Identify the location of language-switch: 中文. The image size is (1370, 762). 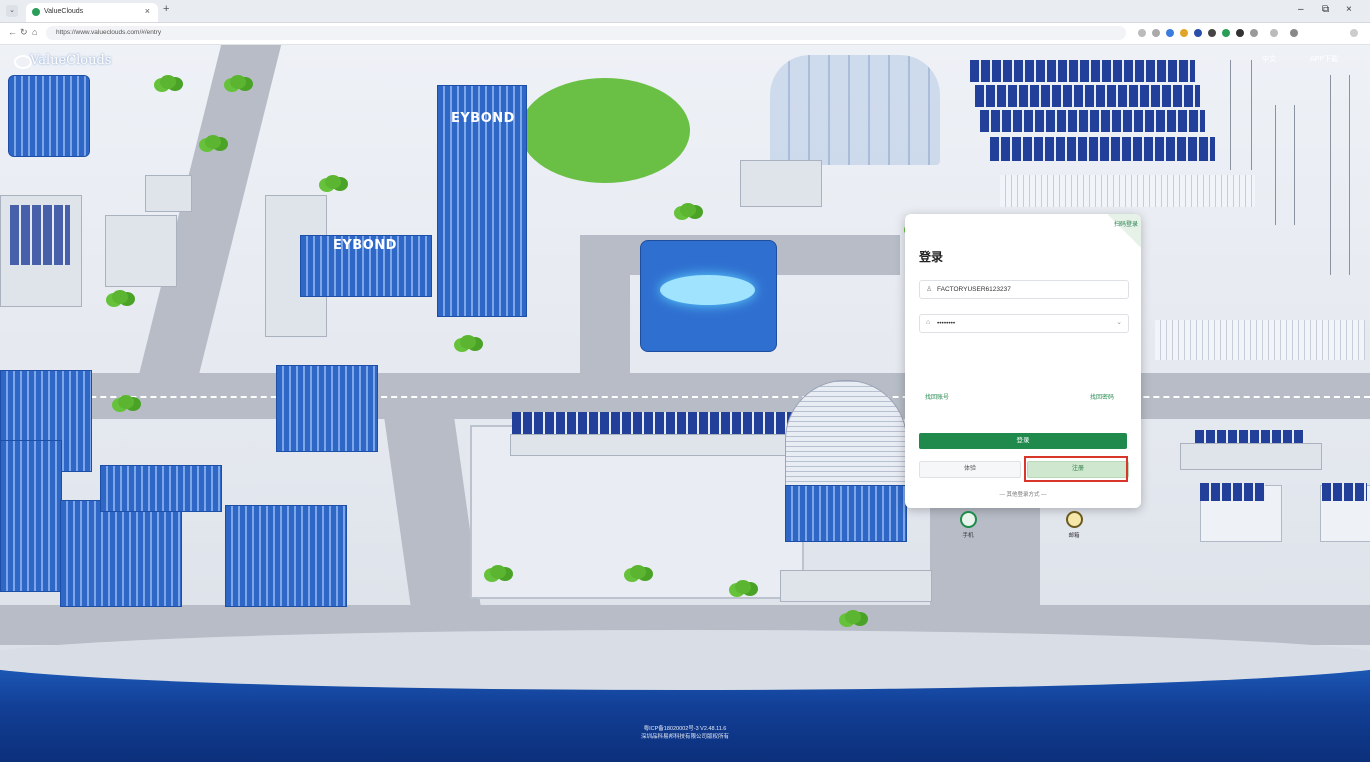
(1269, 59).